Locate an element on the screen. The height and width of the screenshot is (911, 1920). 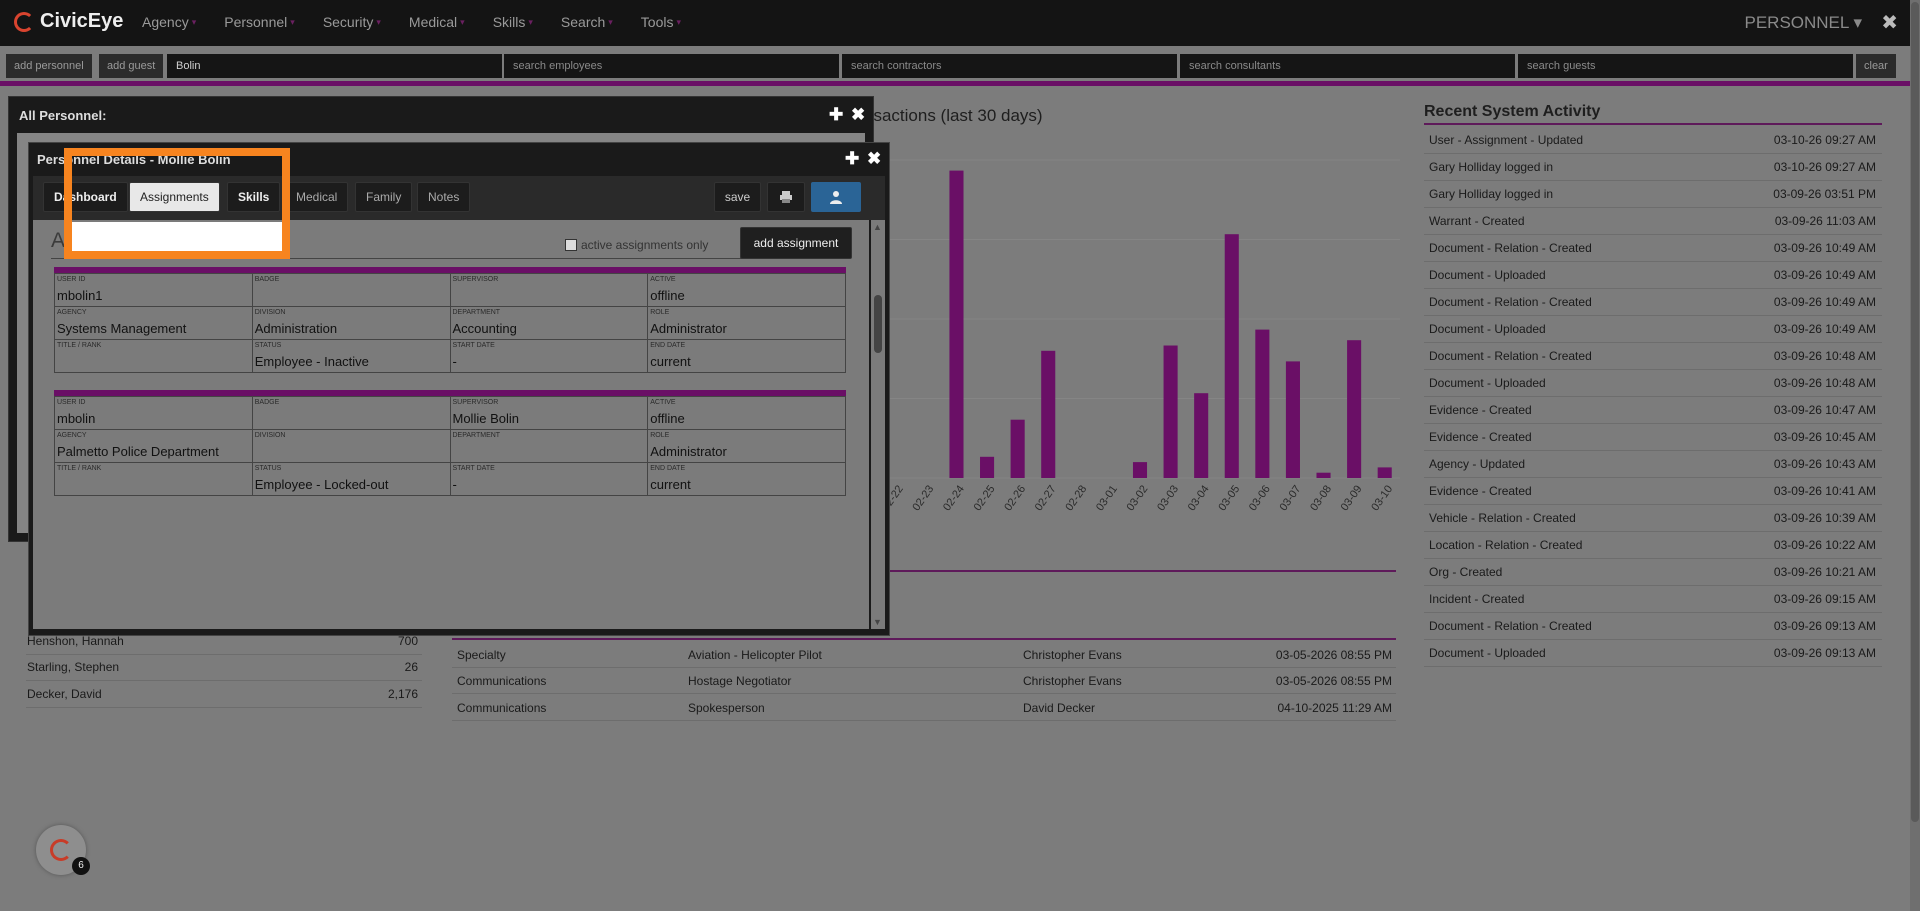
user-profile-button is located at coordinates (836, 197).